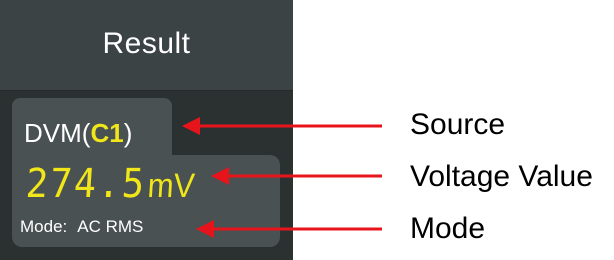 The image size is (614, 260). Describe the element at coordinates (448, 228) in the screenshot. I see `mode-annotation: Mode` at that location.